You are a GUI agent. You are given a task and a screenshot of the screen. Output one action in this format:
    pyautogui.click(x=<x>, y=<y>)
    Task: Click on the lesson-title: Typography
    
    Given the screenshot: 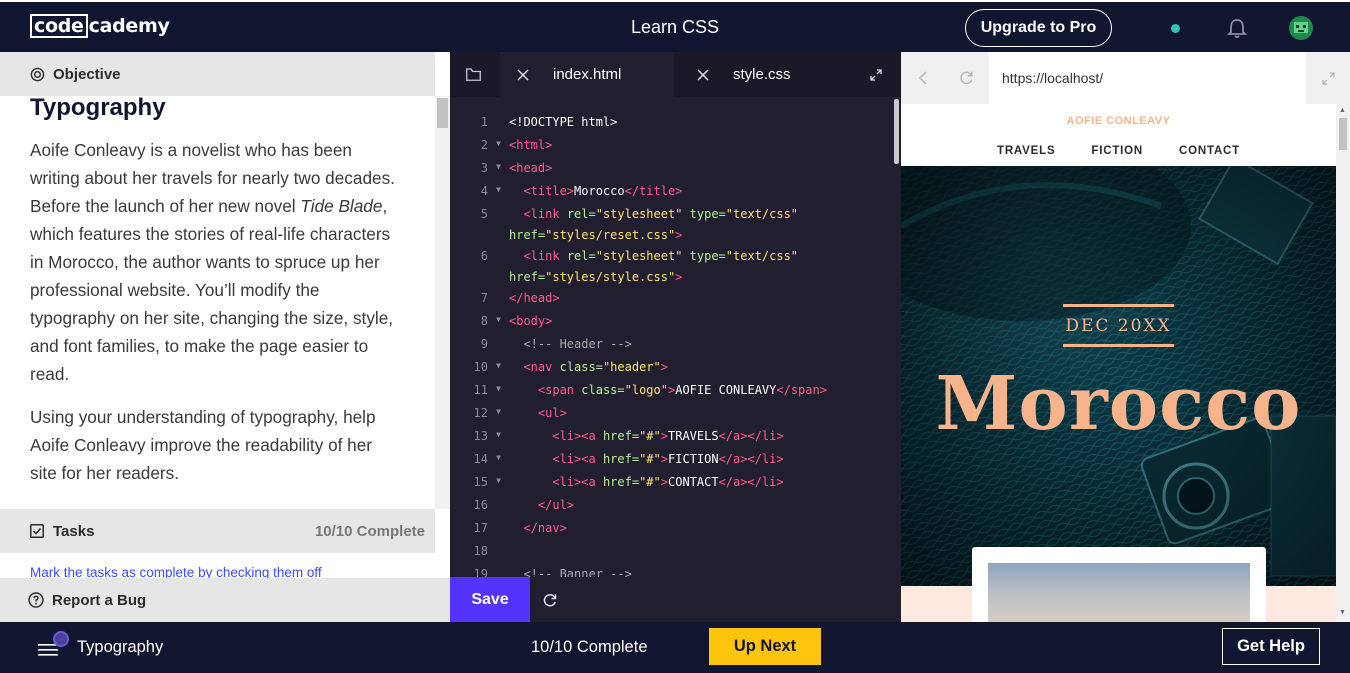 What is the action you would take?
    pyautogui.click(x=98, y=108)
    